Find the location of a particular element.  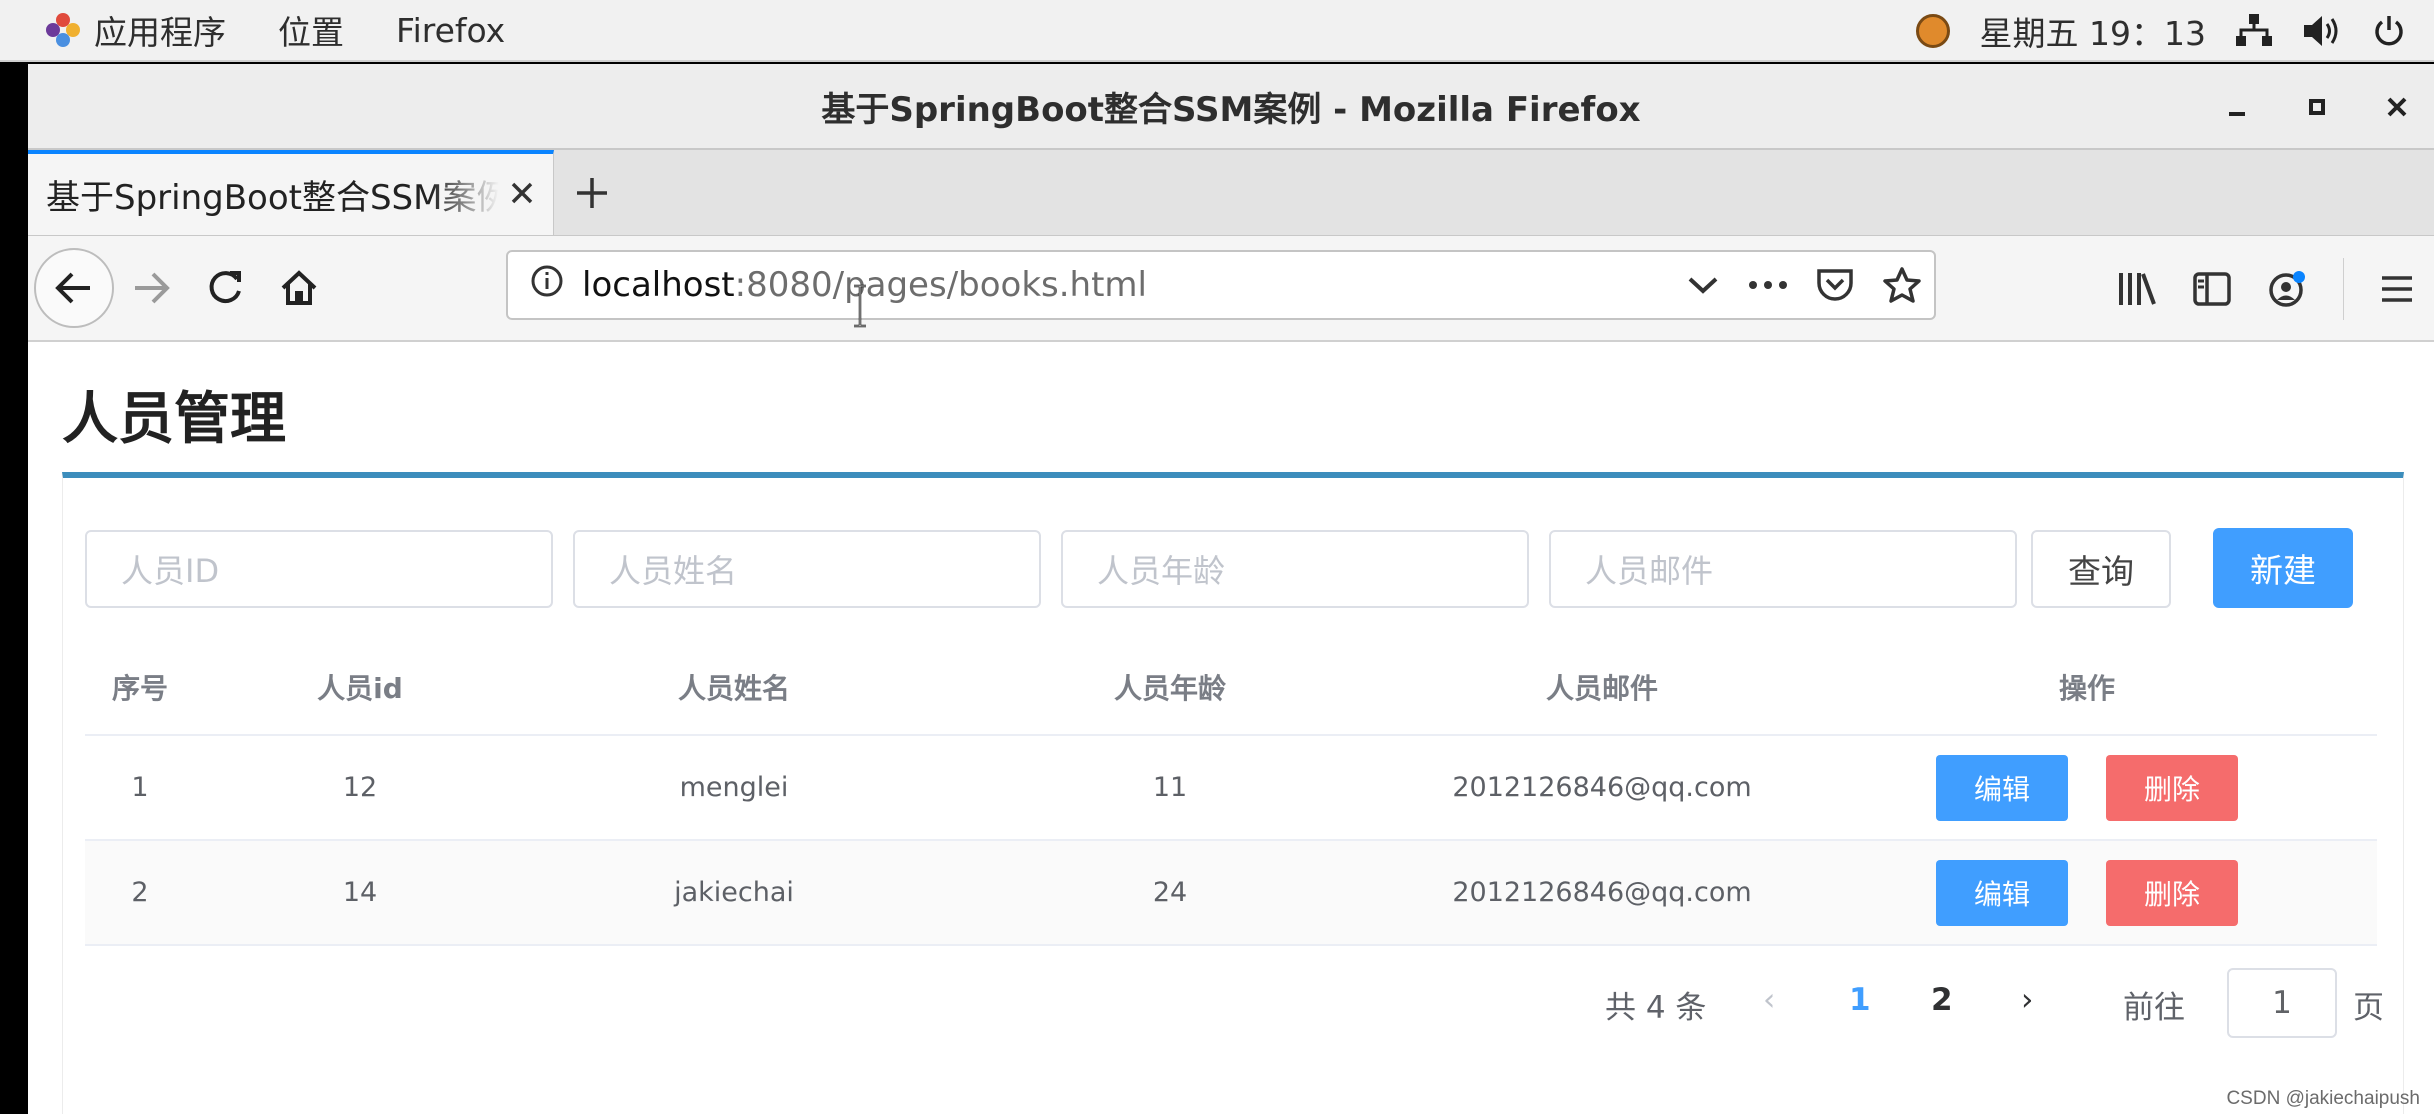

query-button: 查询 is located at coordinates (2101, 569).